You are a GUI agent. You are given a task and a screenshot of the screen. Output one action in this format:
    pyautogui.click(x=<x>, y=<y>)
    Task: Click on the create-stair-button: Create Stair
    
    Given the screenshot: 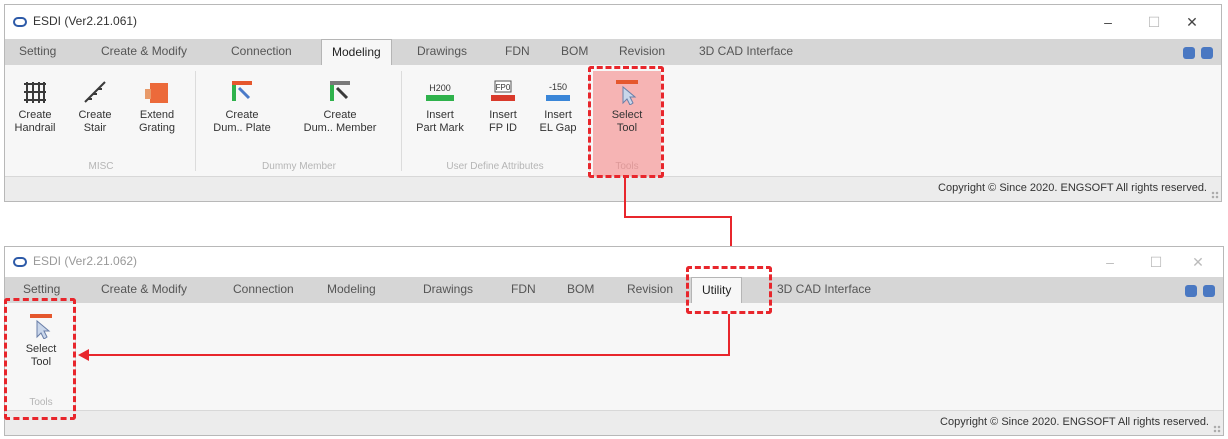 What is the action you would take?
    pyautogui.click(x=95, y=107)
    